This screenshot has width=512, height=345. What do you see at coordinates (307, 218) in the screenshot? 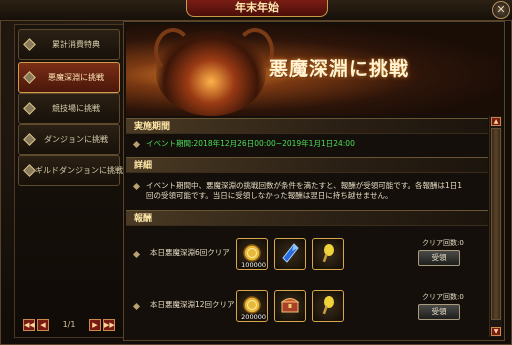
I see `rewards-header: 報酬` at bounding box center [307, 218].